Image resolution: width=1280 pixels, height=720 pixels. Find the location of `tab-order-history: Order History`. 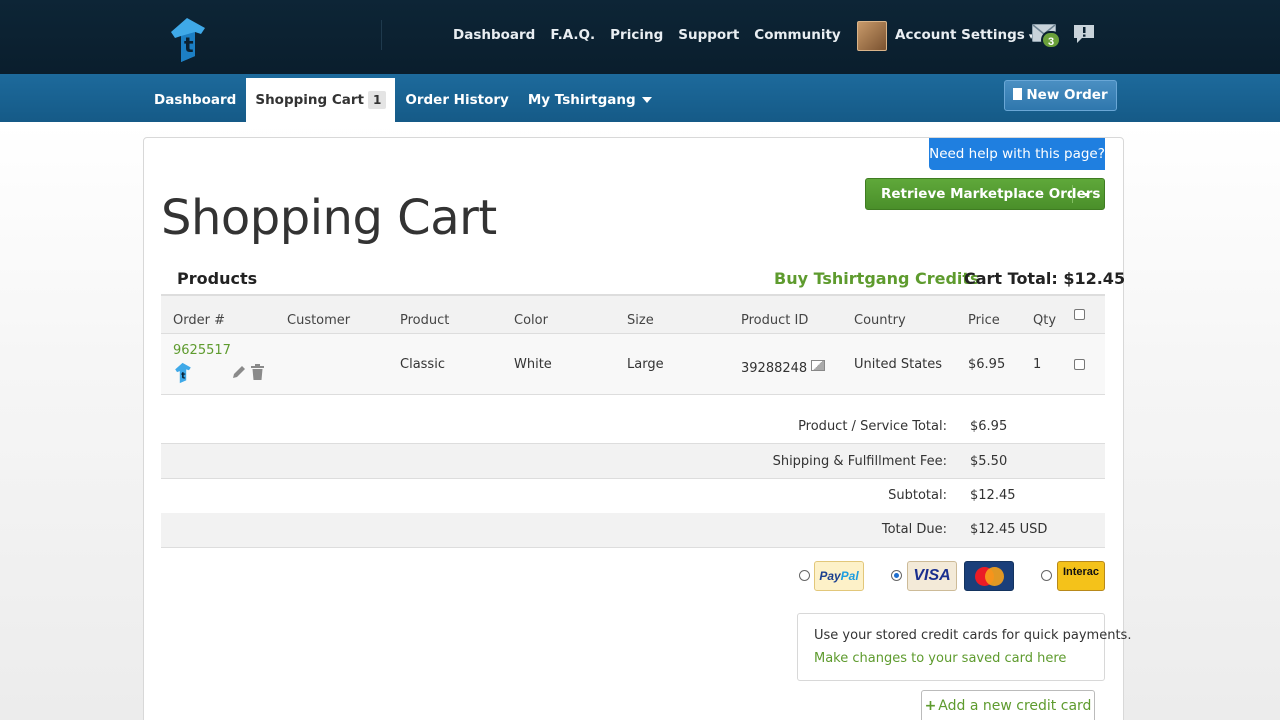

tab-order-history: Order History is located at coordinates (456, 100).